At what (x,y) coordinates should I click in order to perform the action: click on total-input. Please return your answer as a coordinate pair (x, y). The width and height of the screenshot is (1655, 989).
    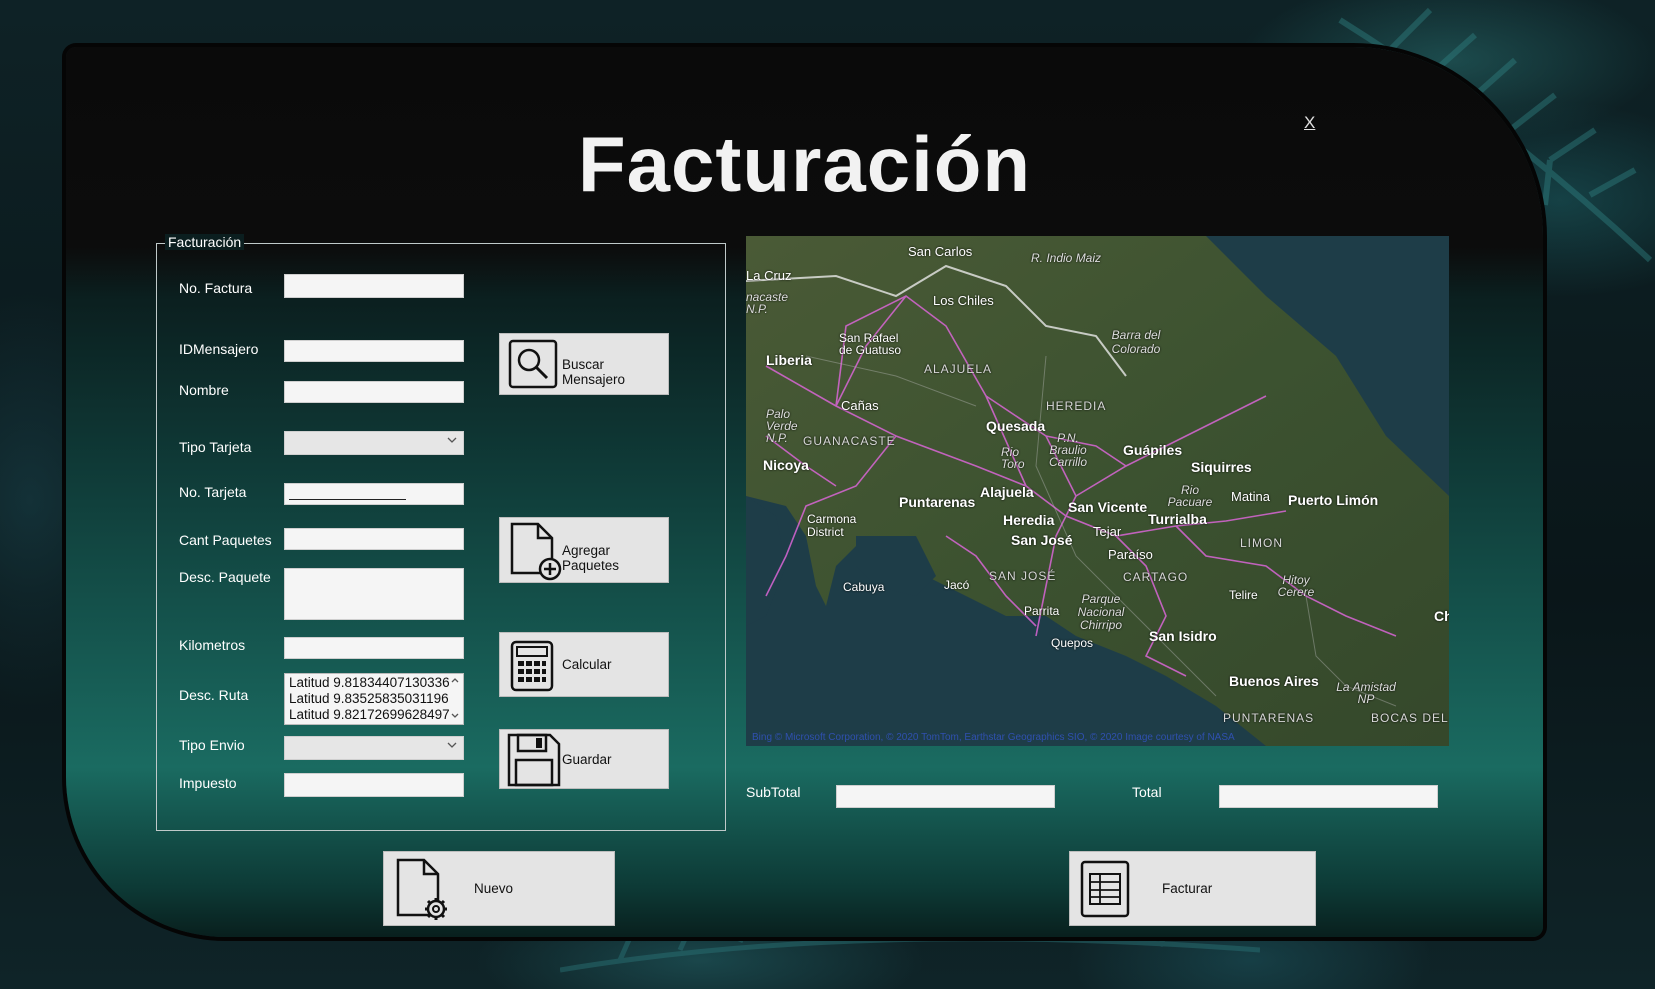
    Looking at the image, I should click on (1328, 796).